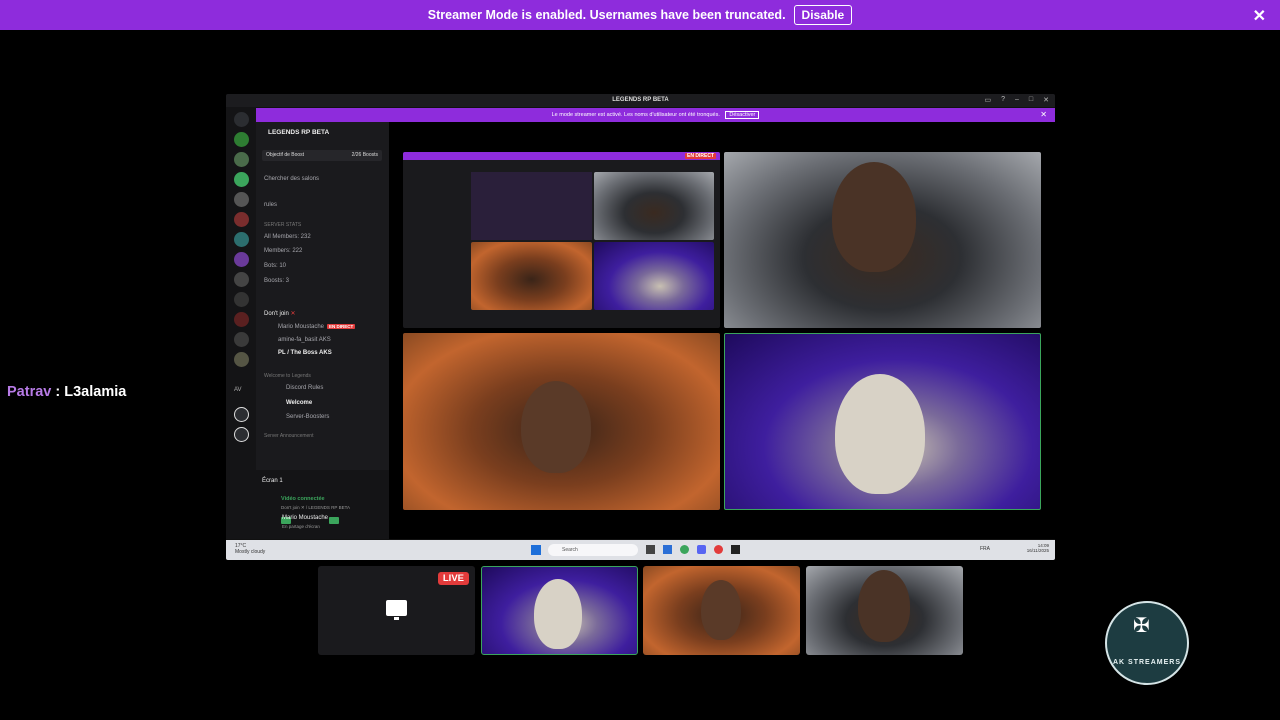 This screenshot has width=1280, height=720. I want to click on voice-member: PL / The Boss AKS, so click(305, 353).